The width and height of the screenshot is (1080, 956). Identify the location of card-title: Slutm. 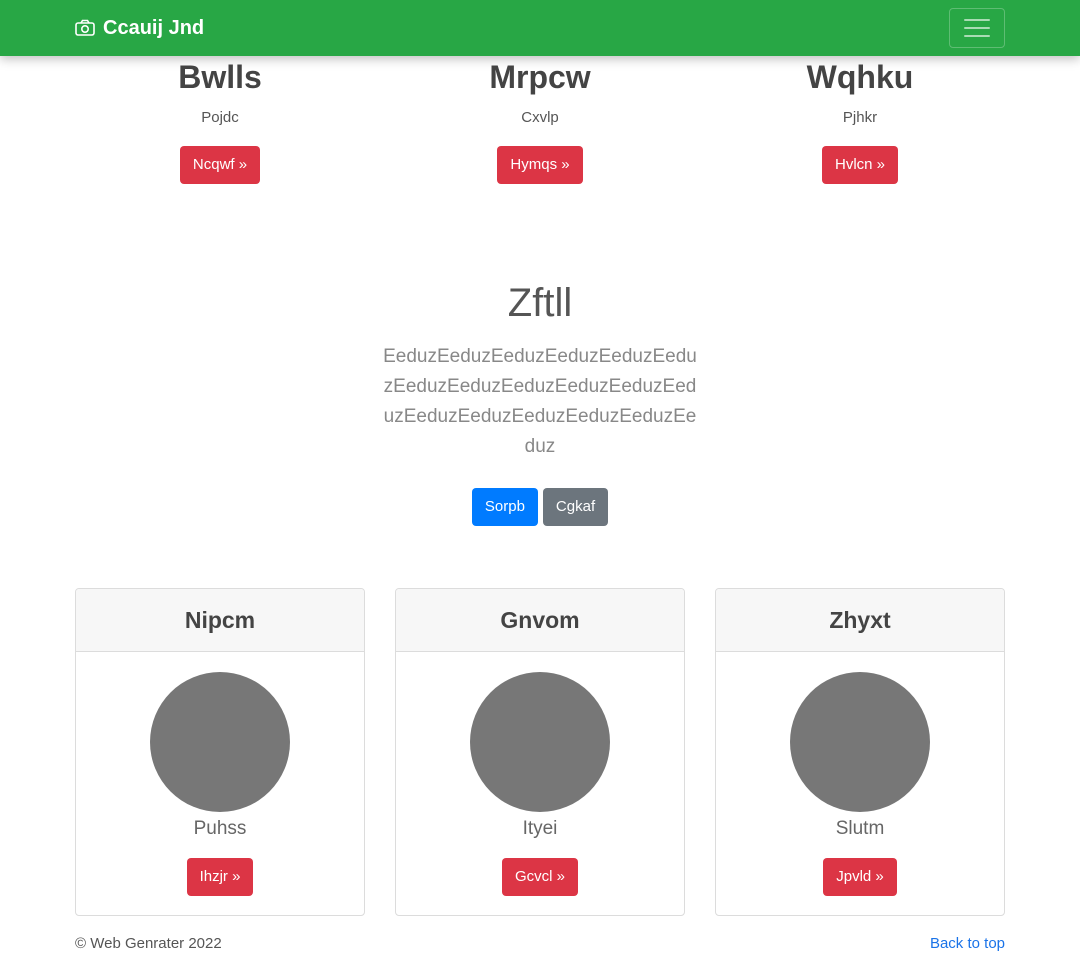
(860, 828).